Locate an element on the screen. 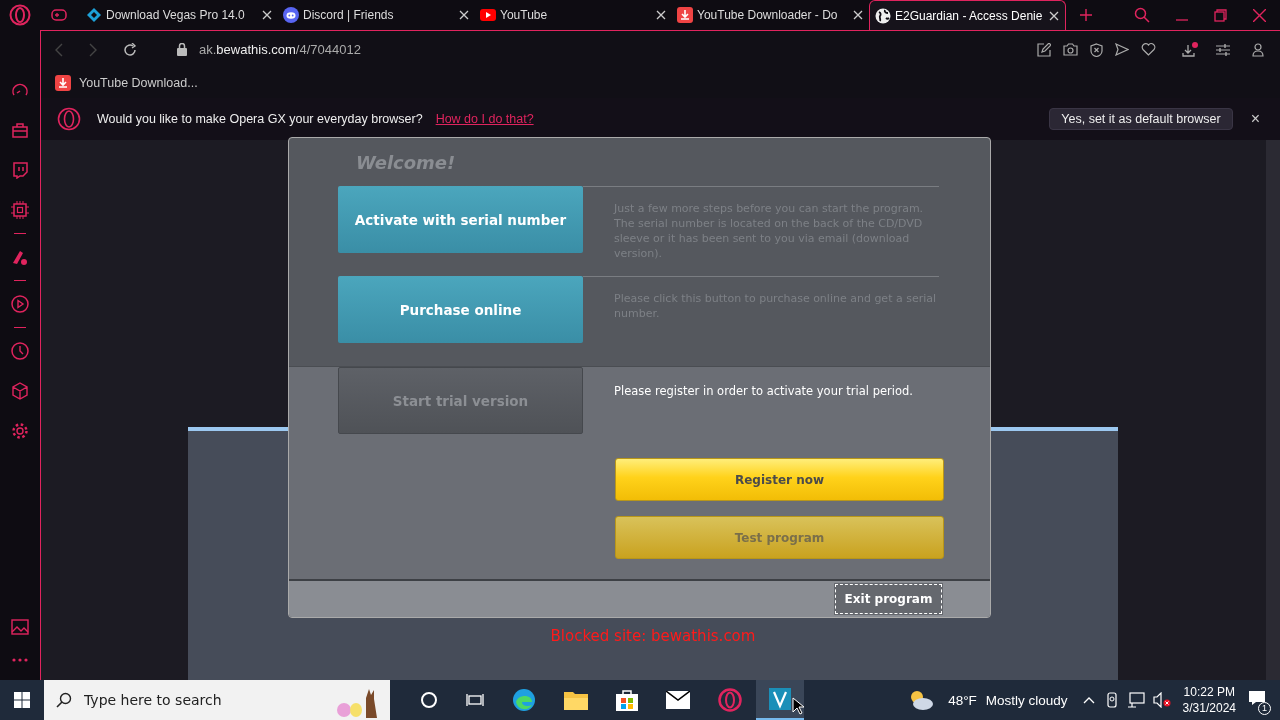  muted-volume-icon is located at coordinates (1161, 700).